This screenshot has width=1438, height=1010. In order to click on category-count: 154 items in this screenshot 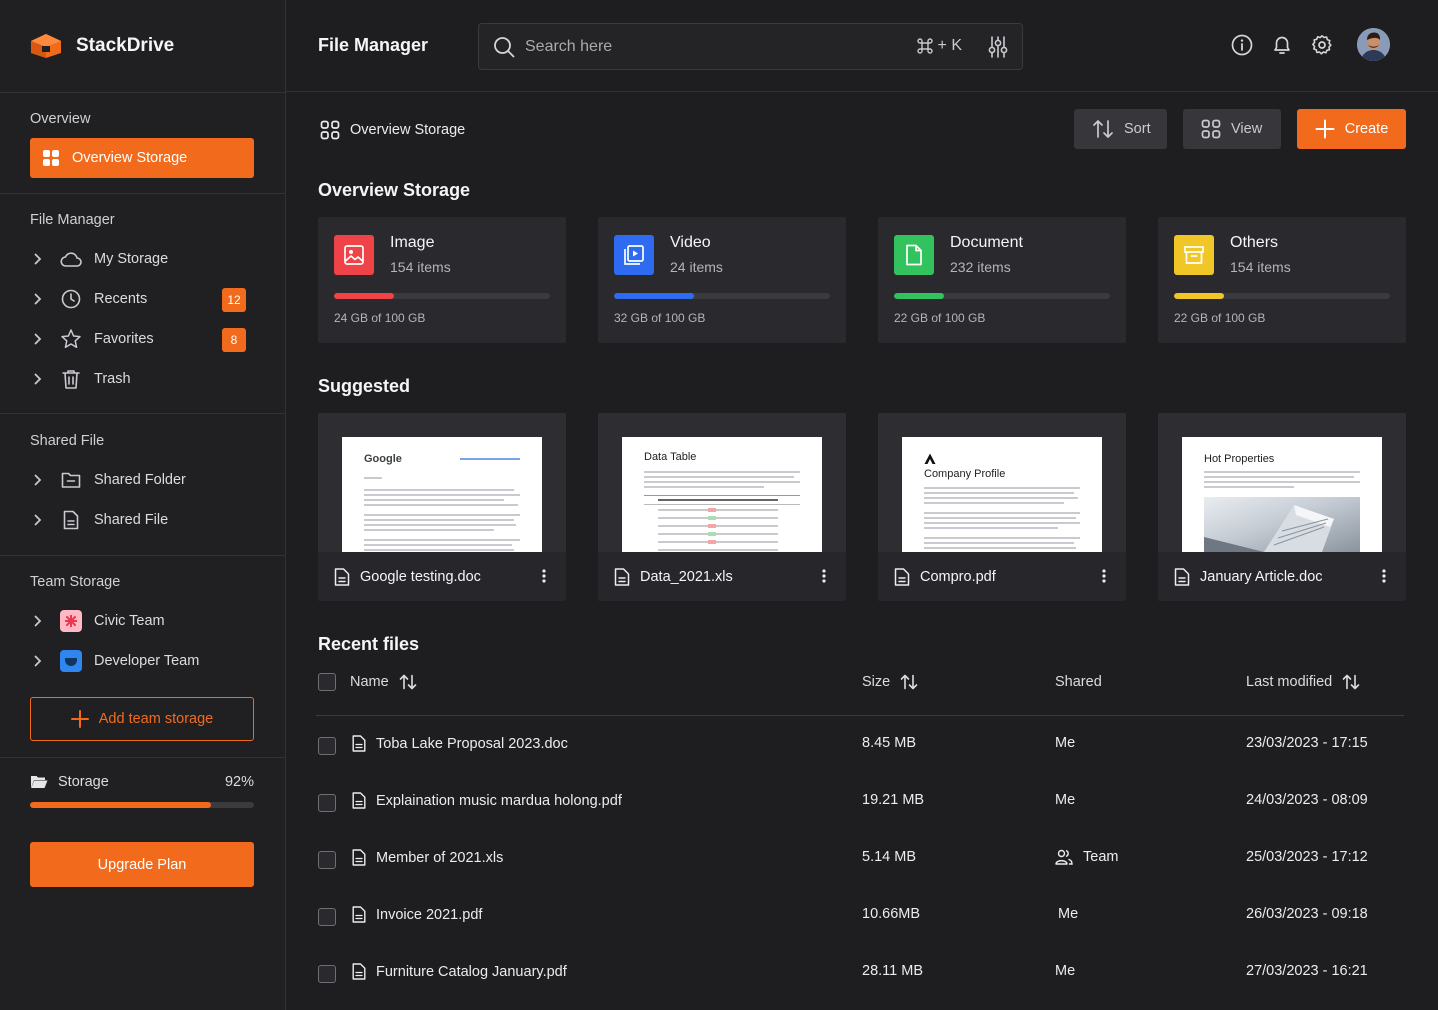, I will do `click(1260, 267)`.